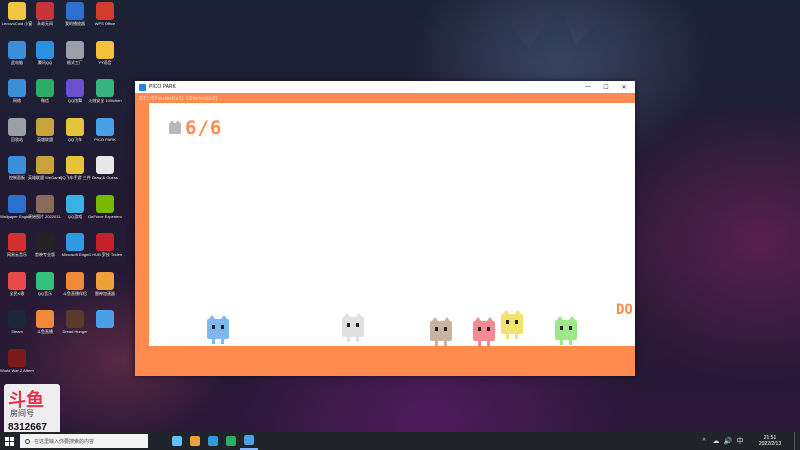 The width and height of the screenshot is (800, 450). Describe the element at coordinates (75, 91) in the screenshot. I see `desktop-icon: QQ炫舞` at that location.